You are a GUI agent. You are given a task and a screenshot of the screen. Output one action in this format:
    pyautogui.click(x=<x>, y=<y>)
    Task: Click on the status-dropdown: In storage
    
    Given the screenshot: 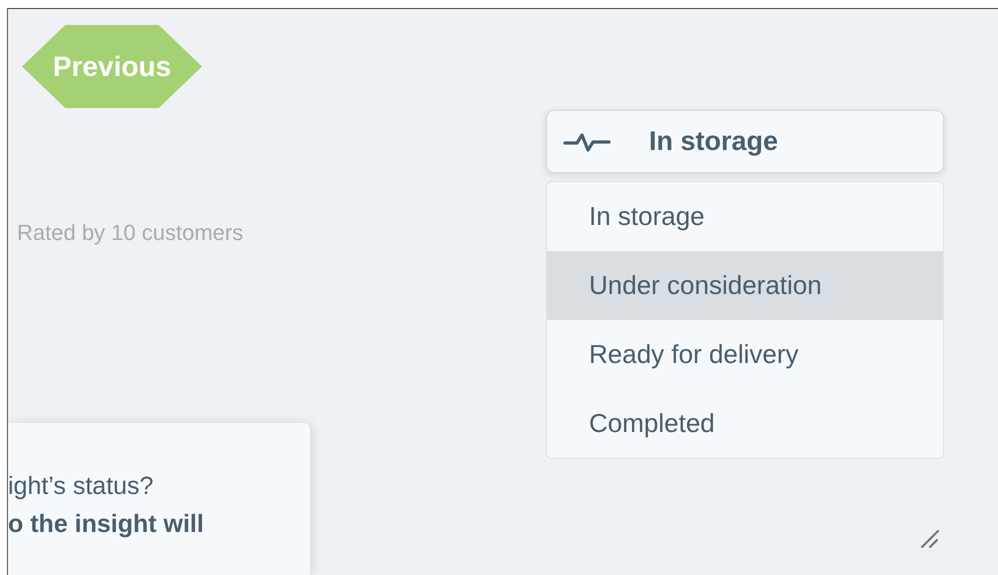 What is the action you would take?
    pyautogui.click(x=745, y=141)
    